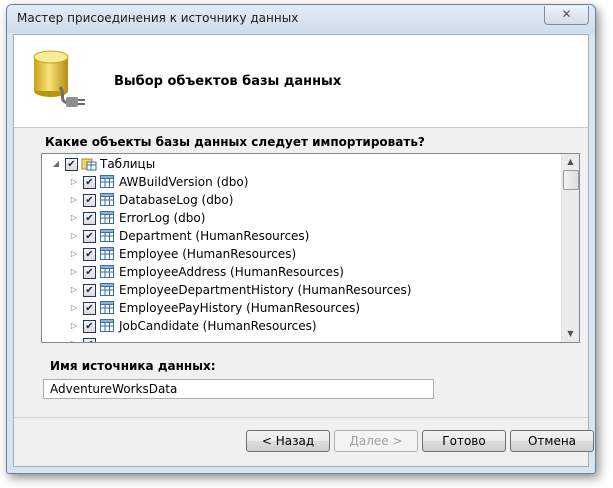 The width and height of the screenshot is (613, 488). Describe the element at coordinates (570, 334) in the screenshot. I see `scroll-down-arrow-icon: ▼` at that location.